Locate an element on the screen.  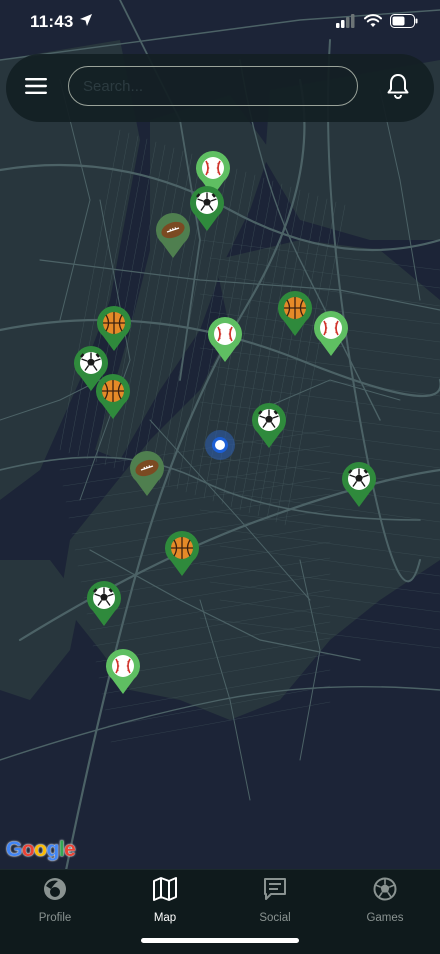
nav-label-social: Social is located at coordinates (275, 918).